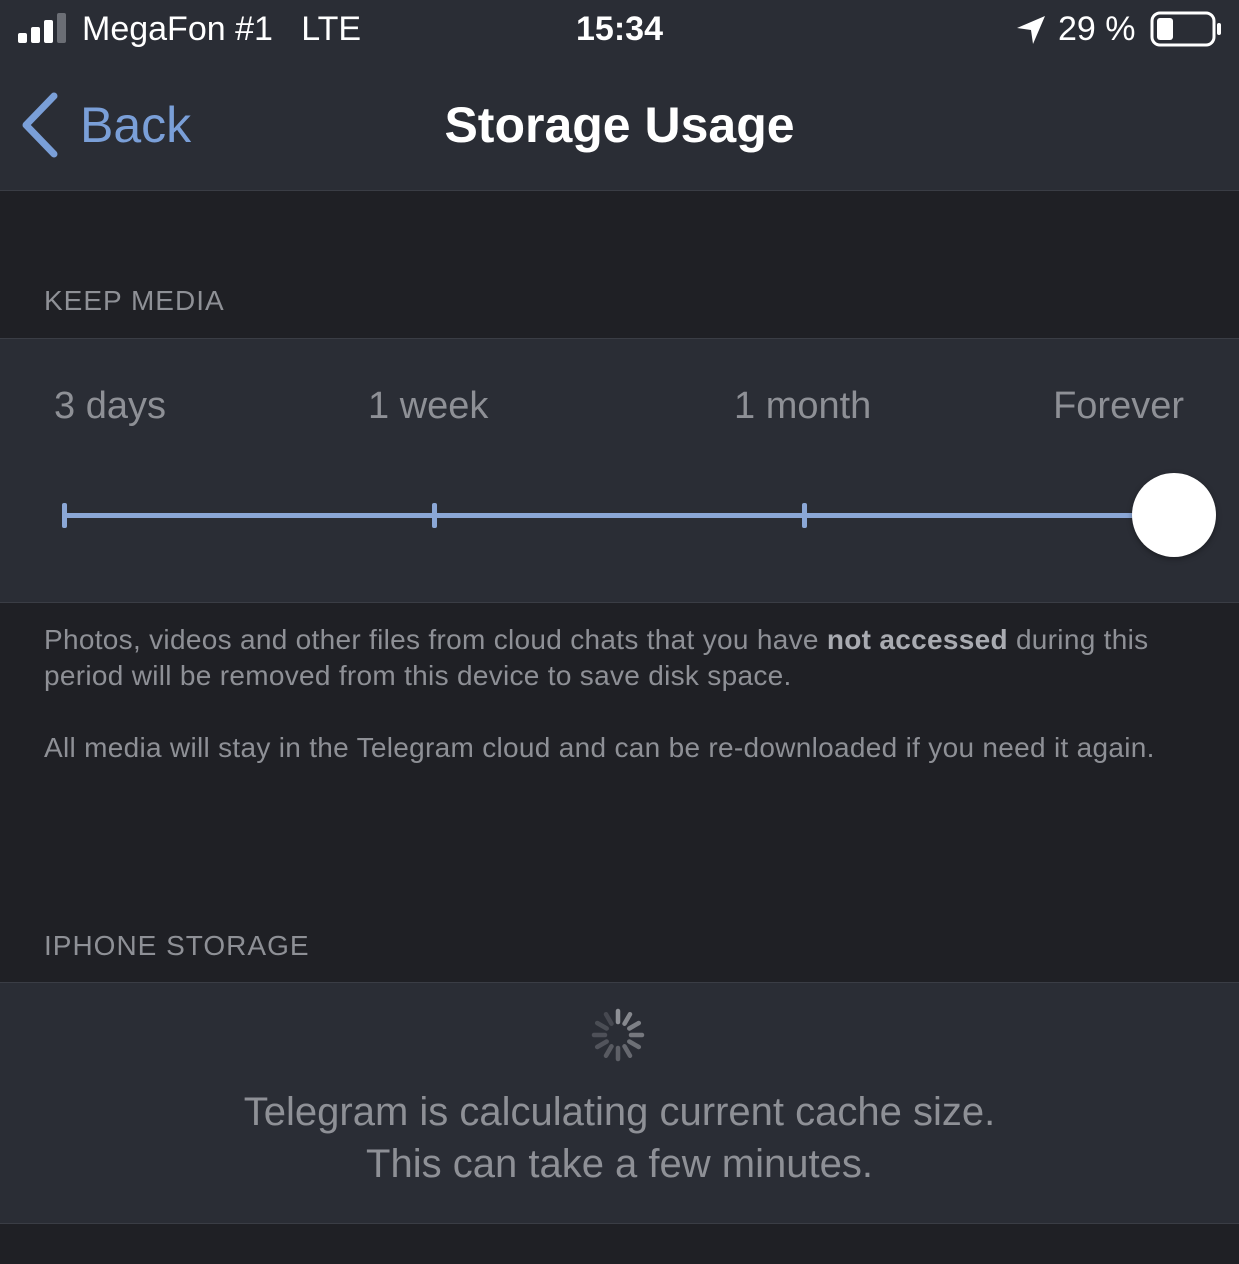  What do you see at coordinates (134, 300) in the screenshot?
I see `keep-media-header: KEEP MEDIA` at bounding box center [134, 300].